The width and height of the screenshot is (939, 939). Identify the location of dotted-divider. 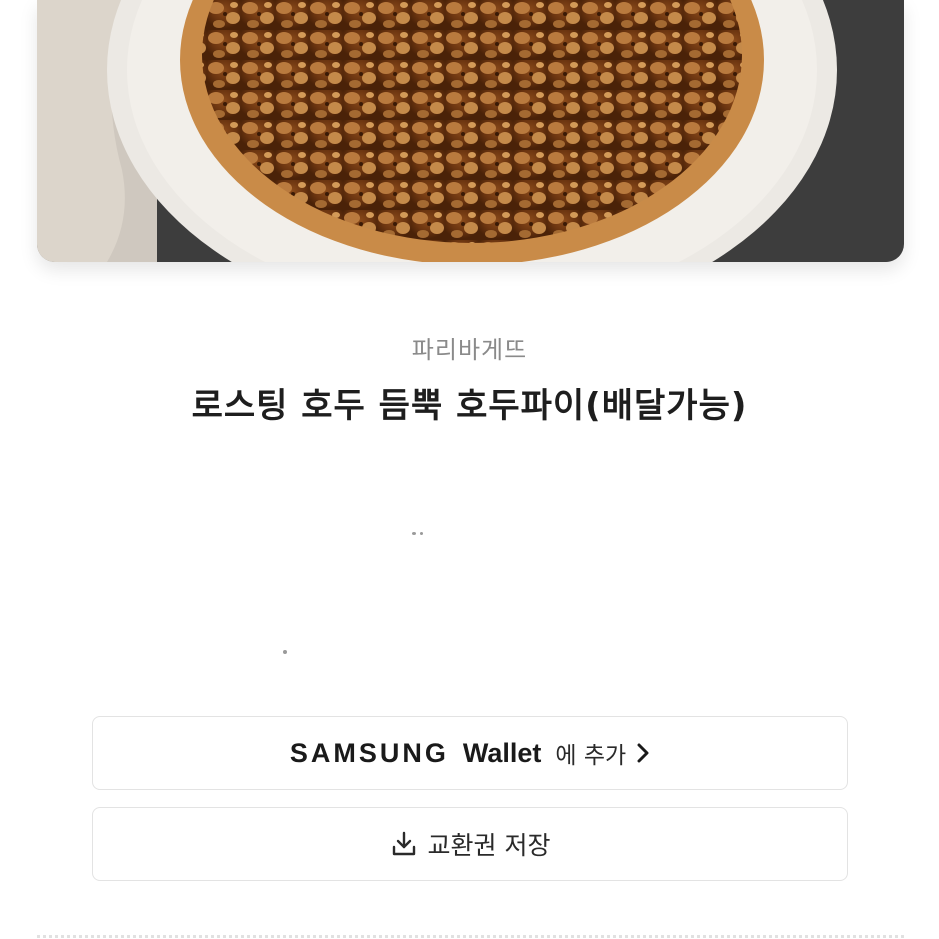
(470, 936).